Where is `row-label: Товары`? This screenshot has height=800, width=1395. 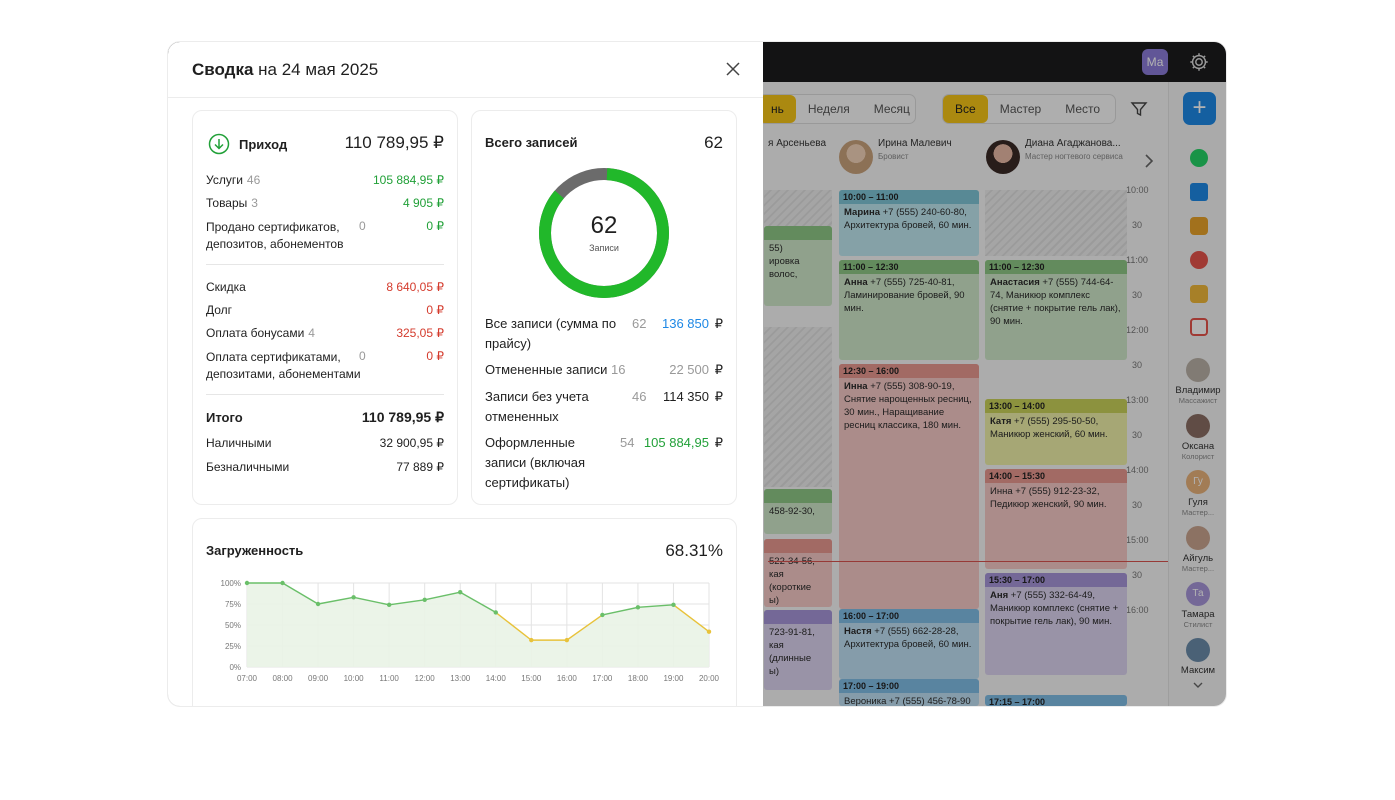
row-label: Товары is located at coordinates (227, 203).